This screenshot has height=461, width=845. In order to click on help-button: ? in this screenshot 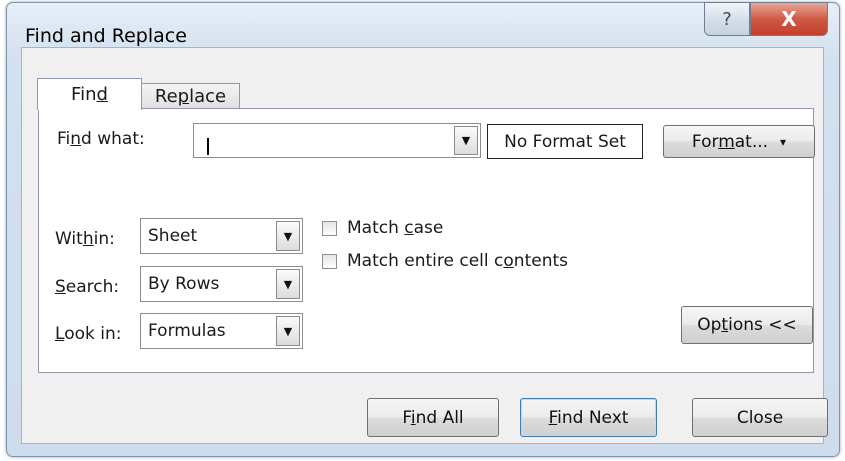, I will do `click(727, 19)`.